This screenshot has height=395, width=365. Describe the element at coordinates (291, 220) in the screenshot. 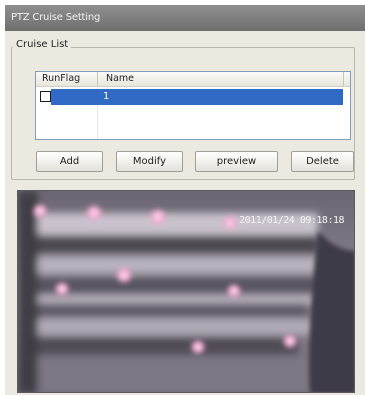

I see `video-timestamp: 2011/01/24 09:18:18` at that location.